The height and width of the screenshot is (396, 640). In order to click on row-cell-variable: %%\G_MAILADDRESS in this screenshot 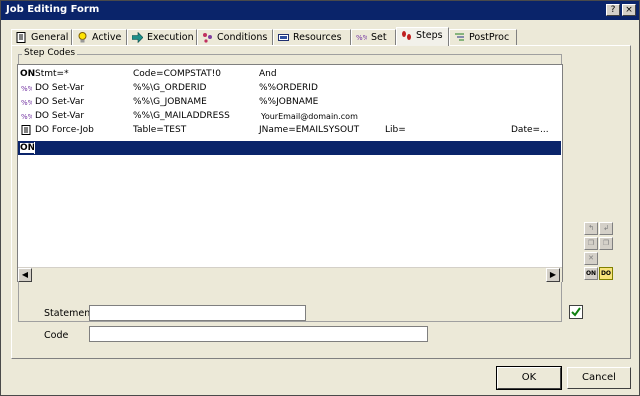, I will do `click(181, 116)`.